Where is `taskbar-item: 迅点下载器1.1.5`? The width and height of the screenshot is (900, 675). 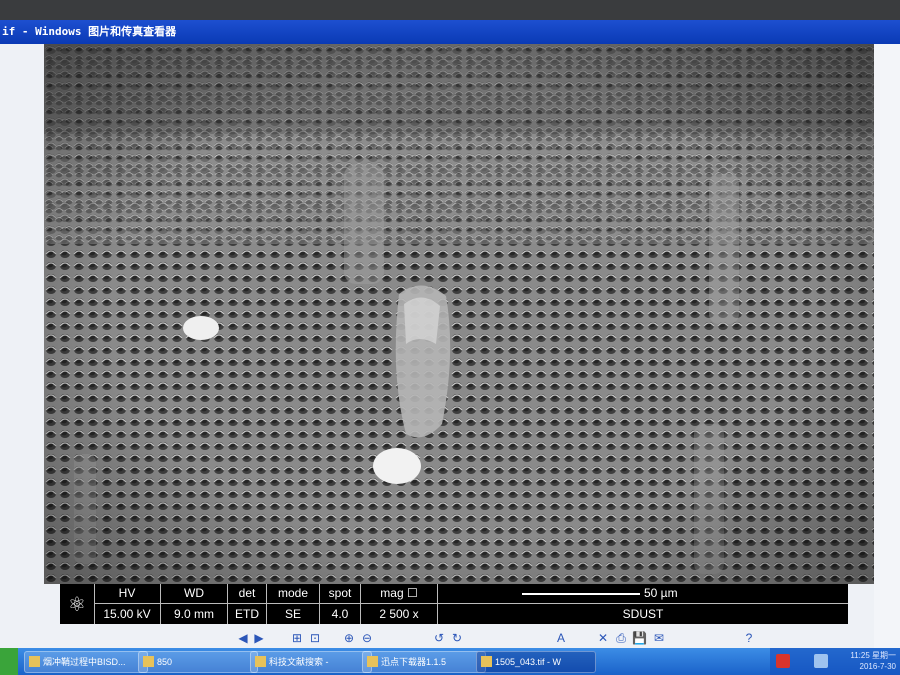
taskbar-item: 迅点下载器1.1.5 is located at coordinates (424, 662).